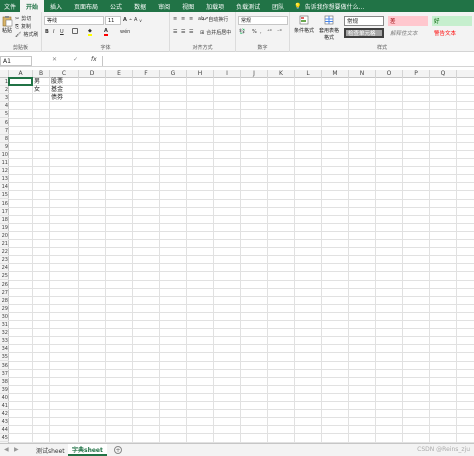 Image resolution: width=474 pixels, height=456 pixels. I want to click on phonetic-button: wén, so click(125, 32).